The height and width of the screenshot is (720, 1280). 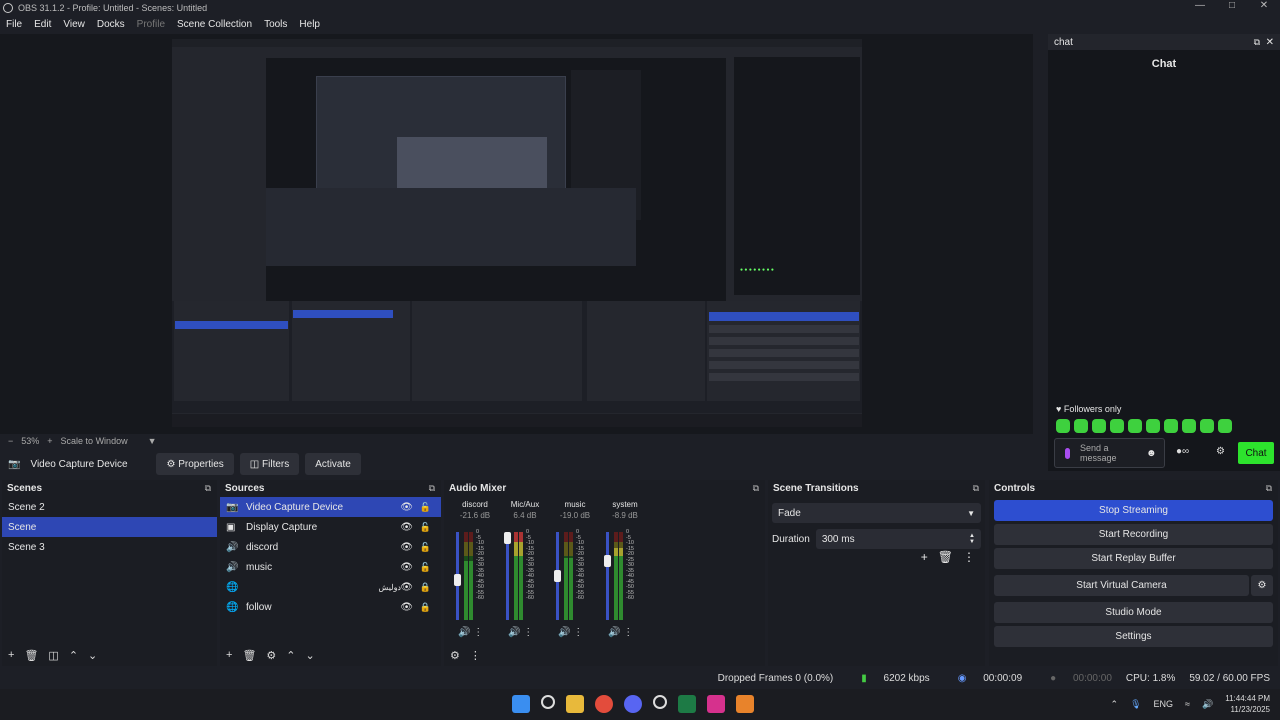 What do you see at coordinates (214, 24) in the screenshot?
I see `menu-scene-collection: Scene Collection` at bounding box center [214, 24].